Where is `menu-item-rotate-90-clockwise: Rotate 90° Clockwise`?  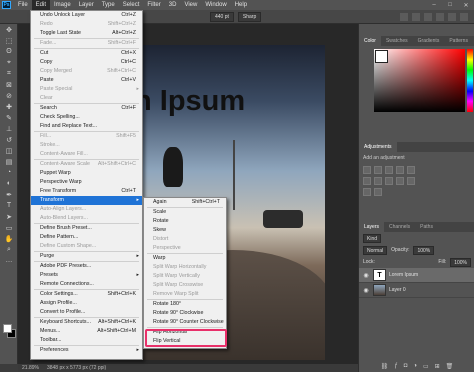 menu-item-rotate-90-clockwise: Rotate 90° Clockwise is located at coordinates (185, 313).